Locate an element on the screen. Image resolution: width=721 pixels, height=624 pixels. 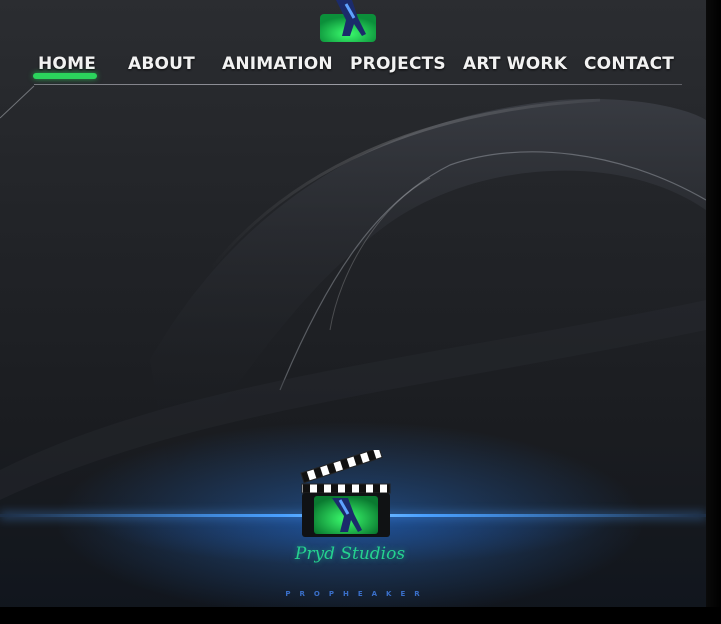
nav-about: ABOUT is located at coordinates (161, 64).